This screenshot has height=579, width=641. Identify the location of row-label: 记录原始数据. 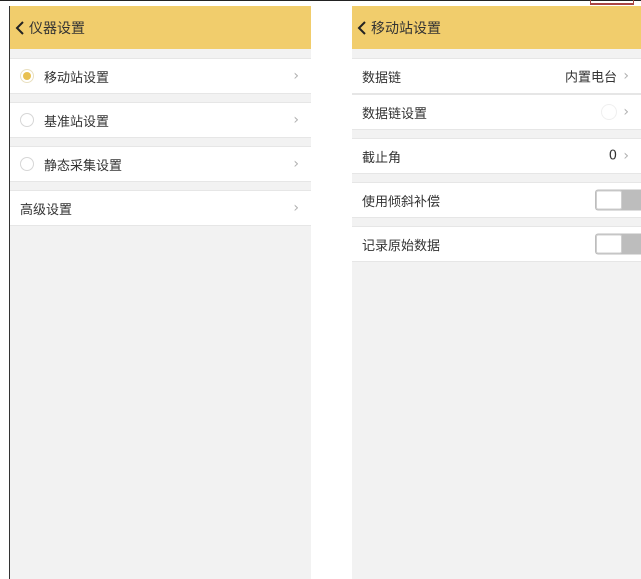
(401, 246).